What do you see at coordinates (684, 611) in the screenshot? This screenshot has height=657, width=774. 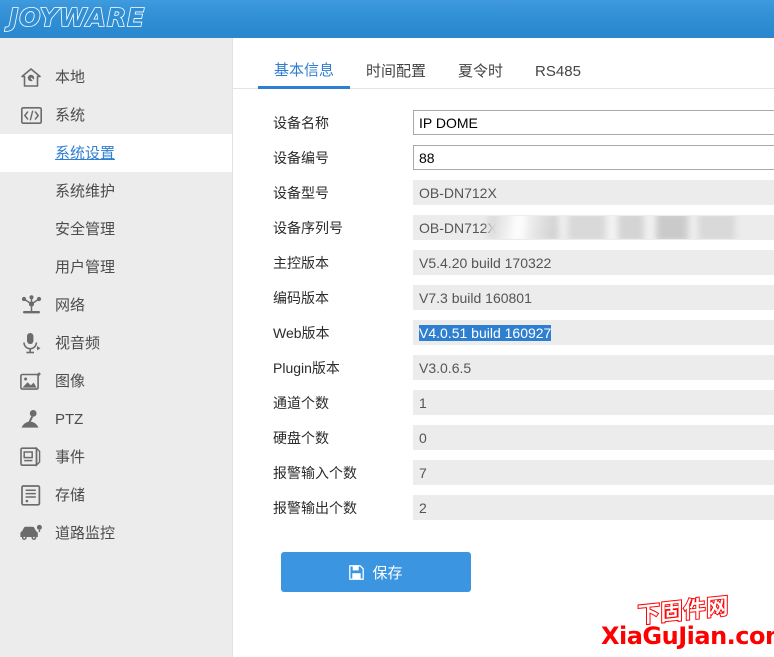 I see `watermark-chinese-text: 下固件网` at bounding box center [684, 611].